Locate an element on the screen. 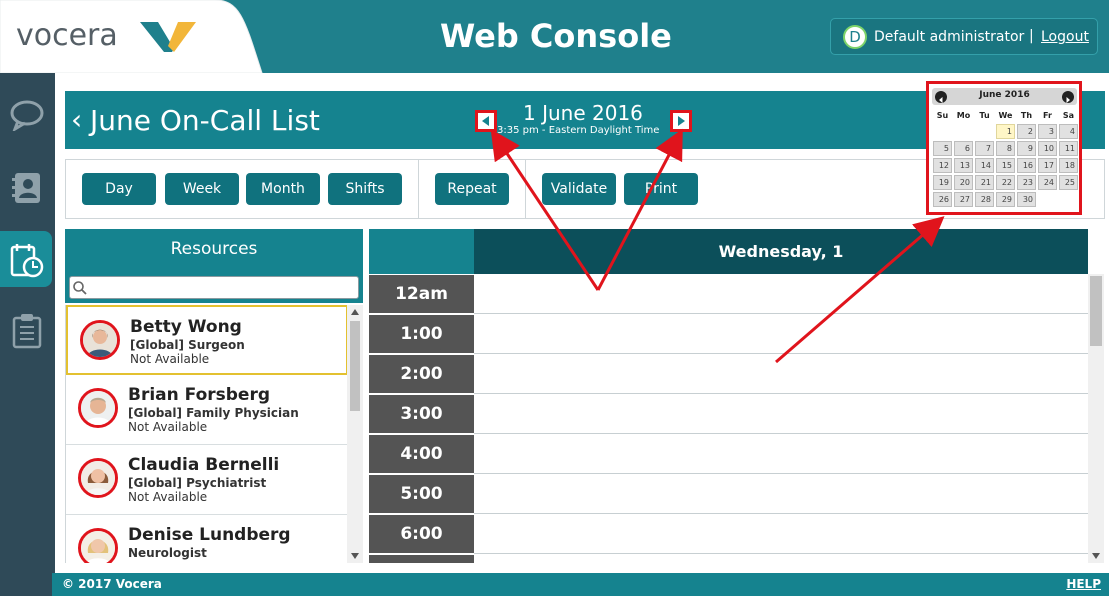 The width and height of the screenshot is (1109, 596). calendar-day: 8 is located at coordinates (1005, 148).